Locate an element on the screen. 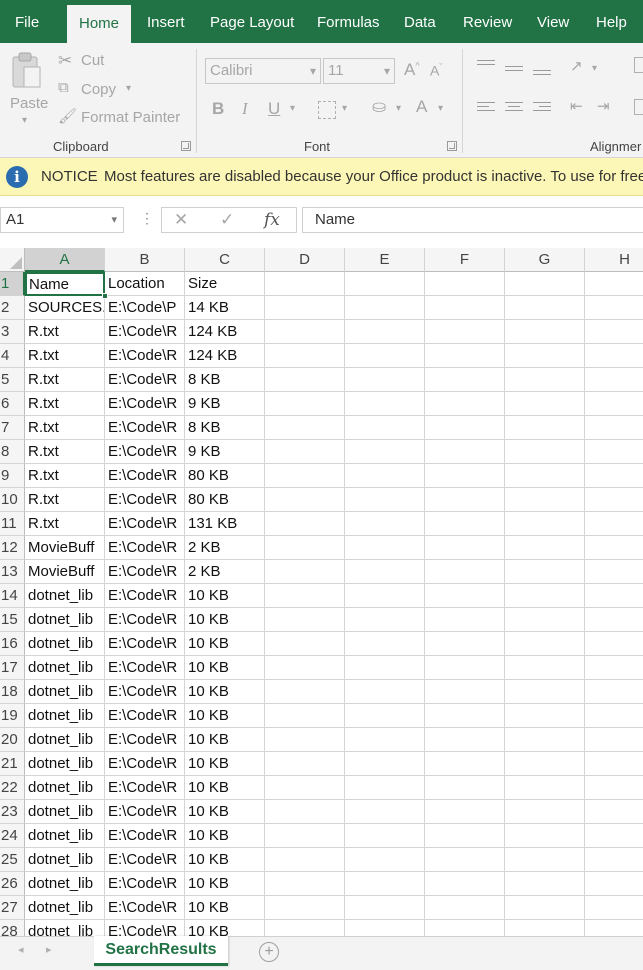  tab-formulas: Formulas is located at coordinates (348, 21).